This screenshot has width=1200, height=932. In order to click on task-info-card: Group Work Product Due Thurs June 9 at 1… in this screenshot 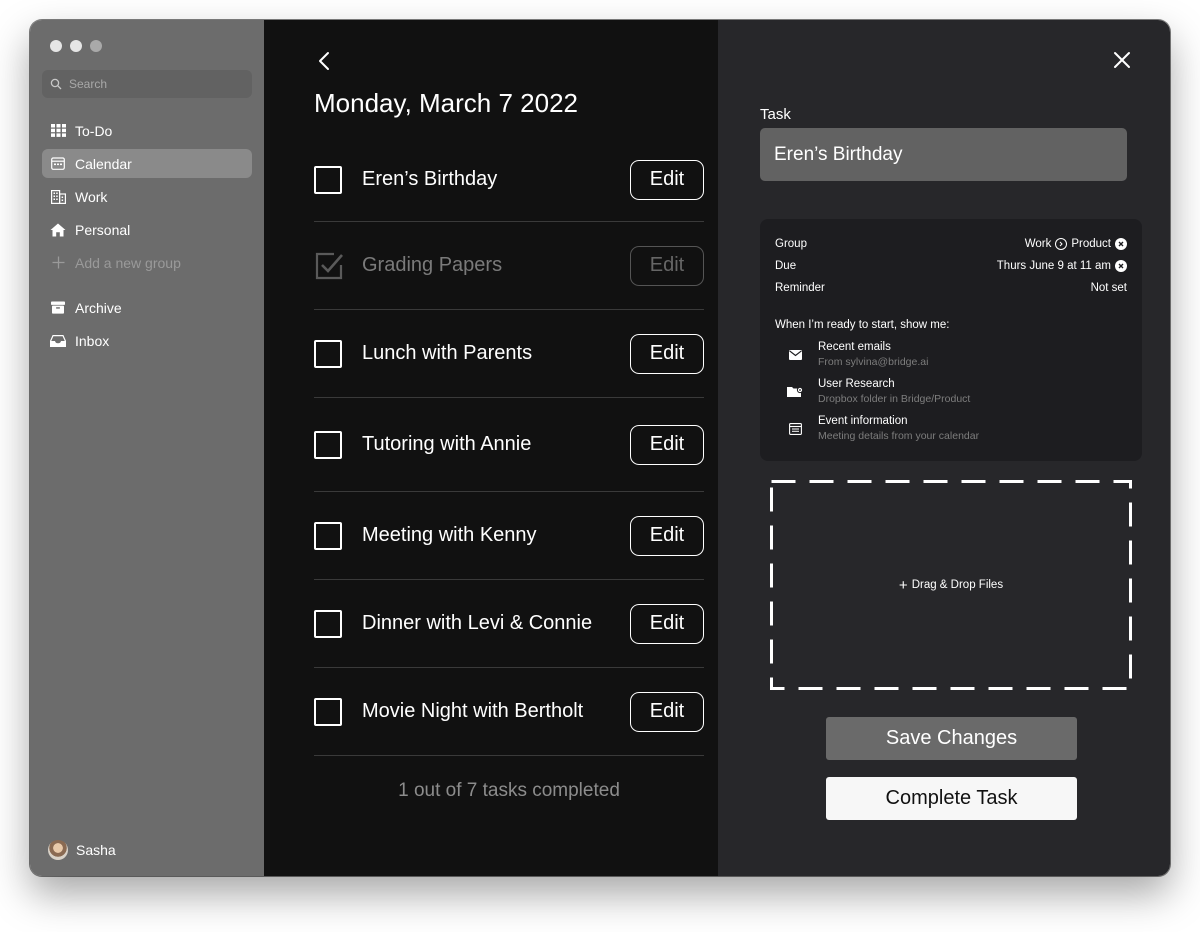, I will do `click(951, 340)`.